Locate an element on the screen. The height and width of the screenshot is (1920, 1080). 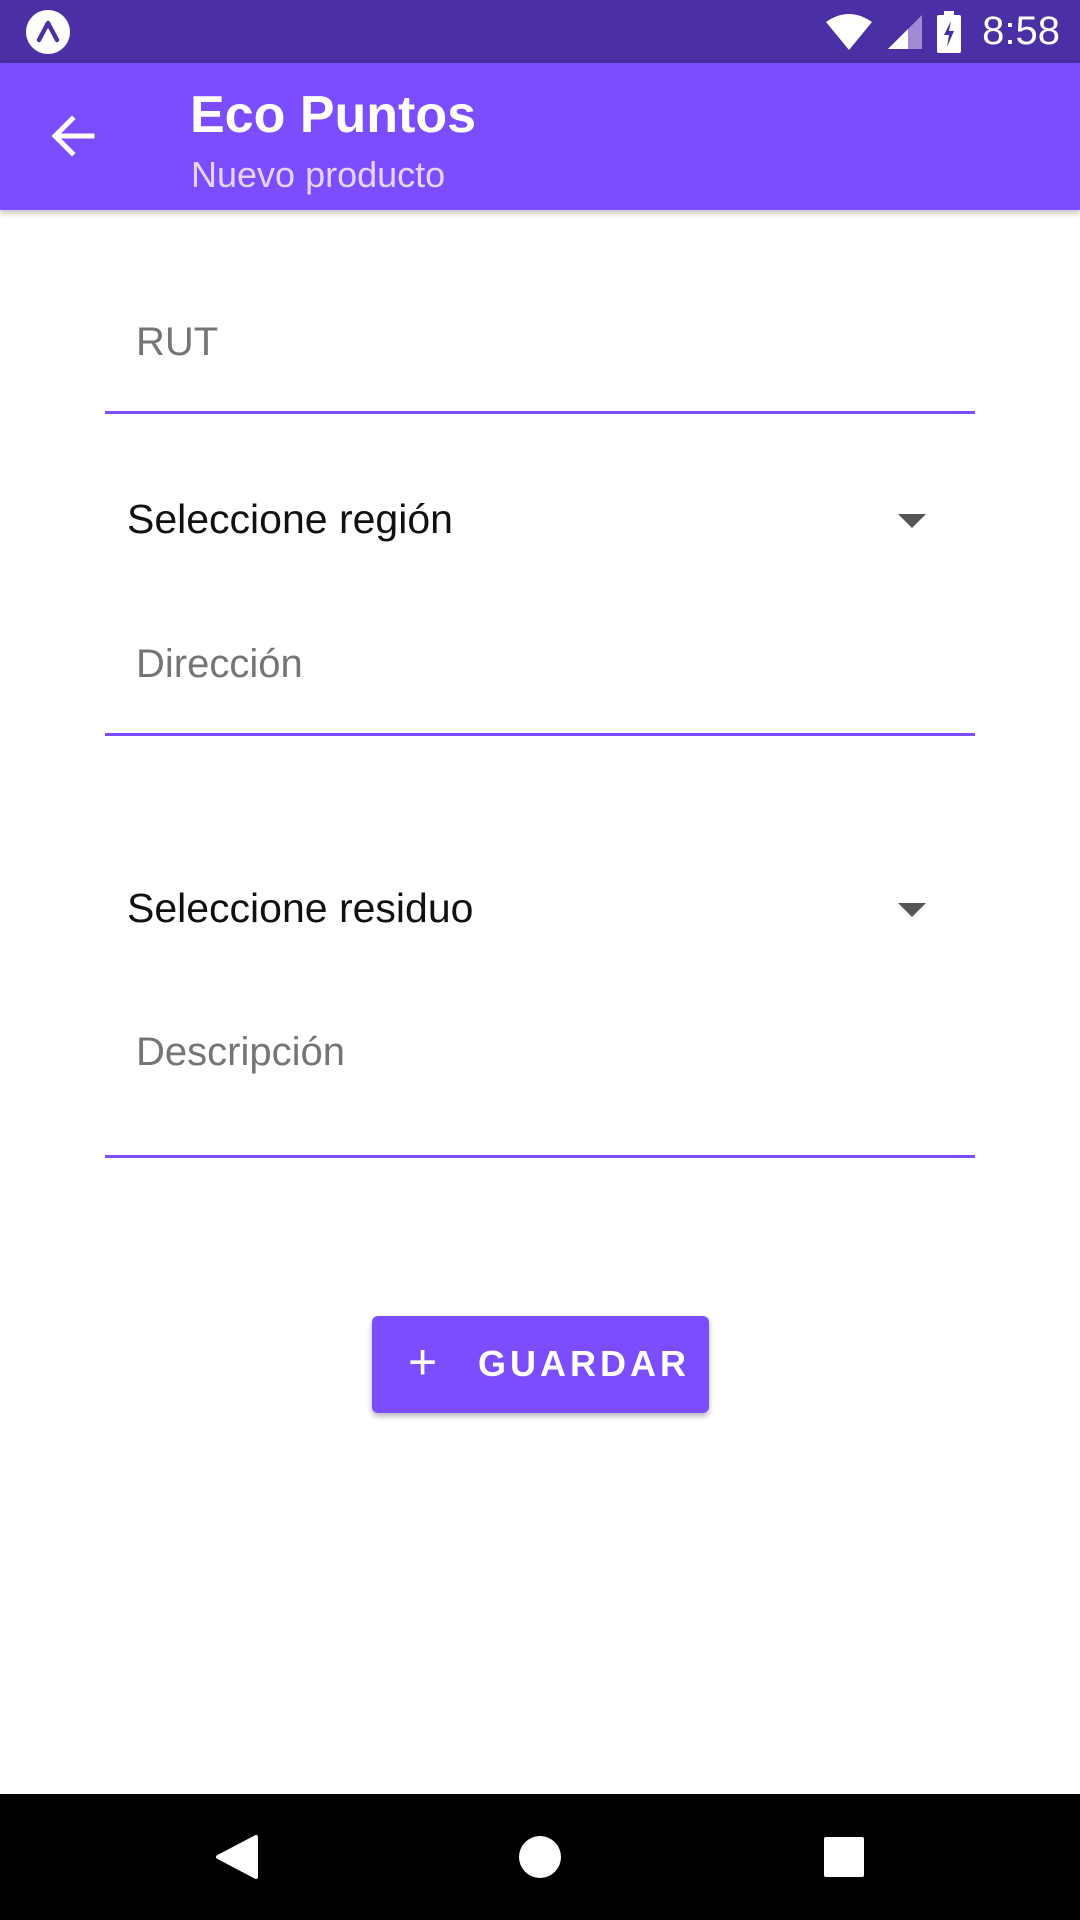
status-icons: 8:58 is located at coordinates (942, 31).